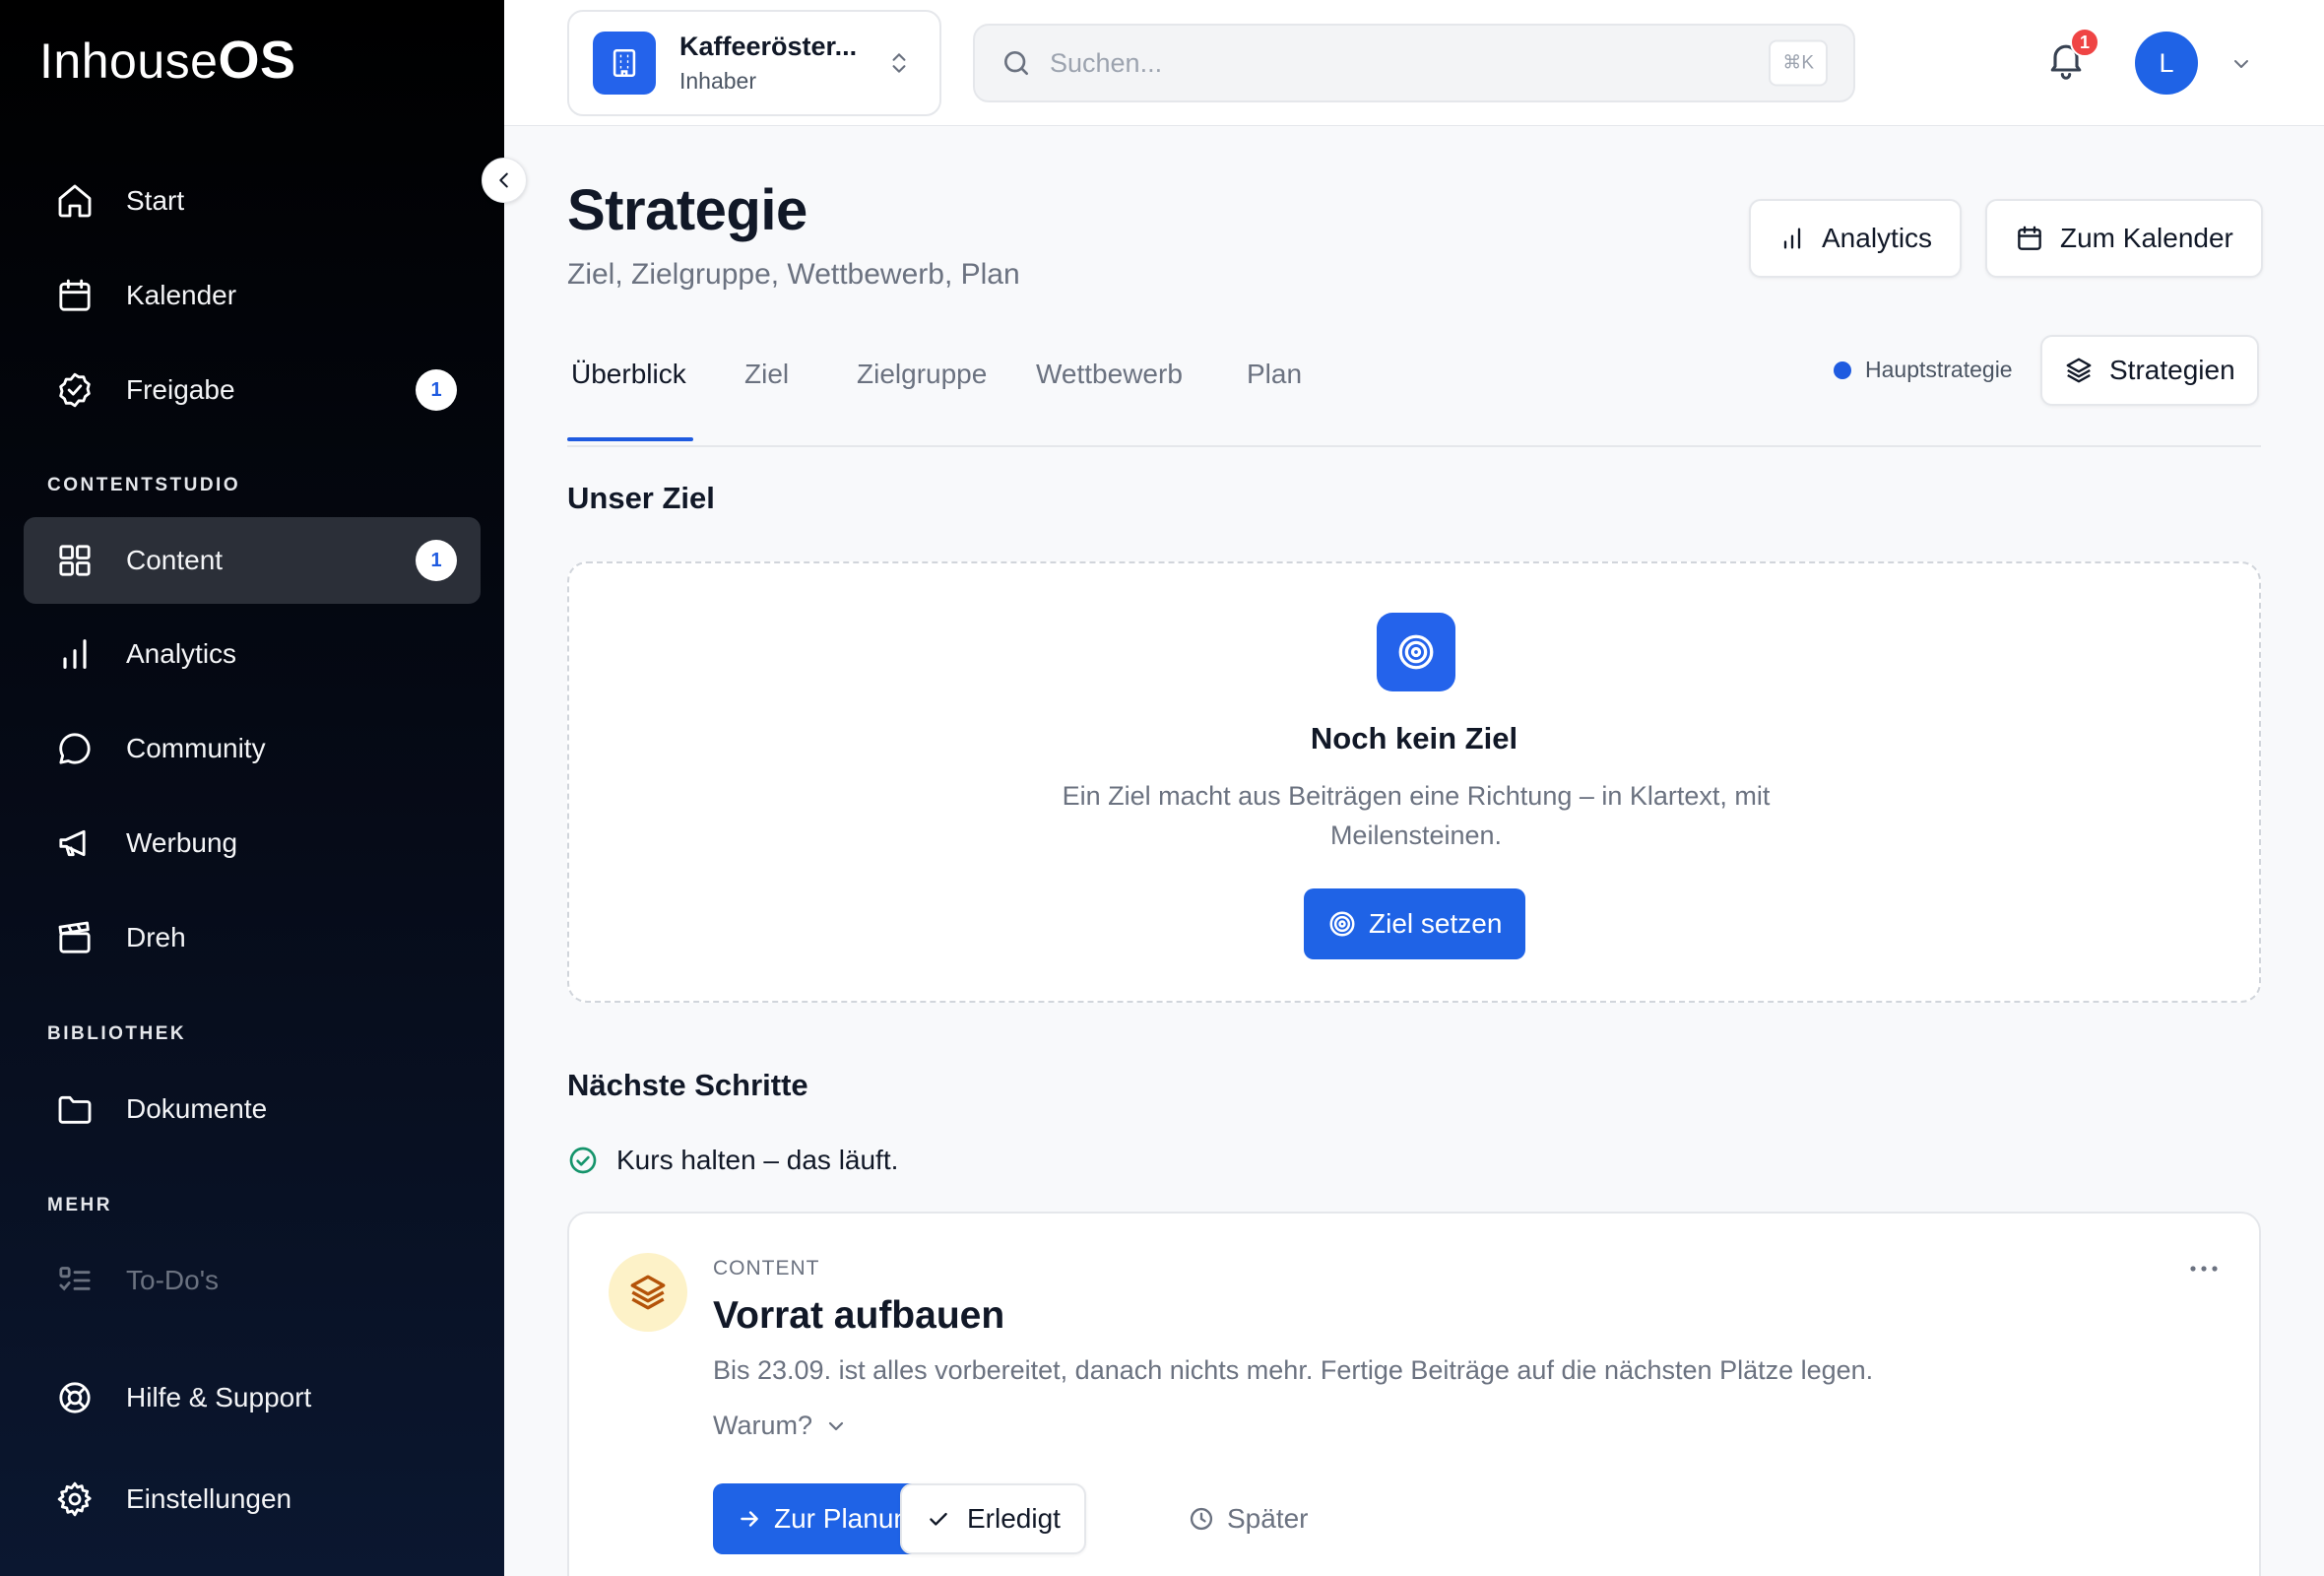 This screenshot has width=2324, height=1576. What do you see at coordinates (758, 1160) in the screenshot?
I see `status-message-text: Kurs halten – das läuft.` at bounding box center [758, 1160].